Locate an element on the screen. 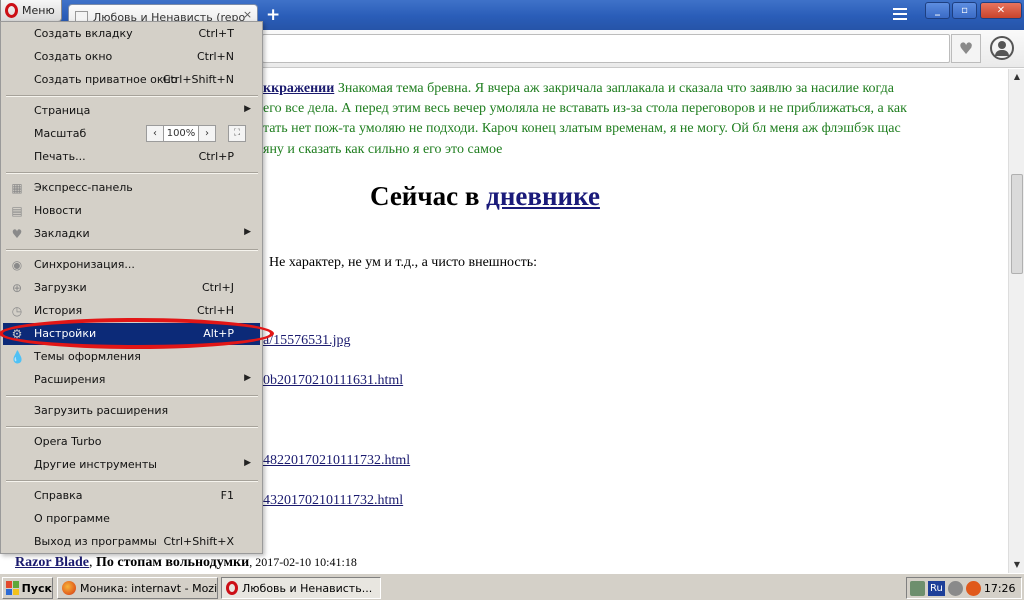 Image resolution: width=1024 pixels, height=600 pixels. diary-heading: Сейчас в дневнике is located at coordinates (485, 196).